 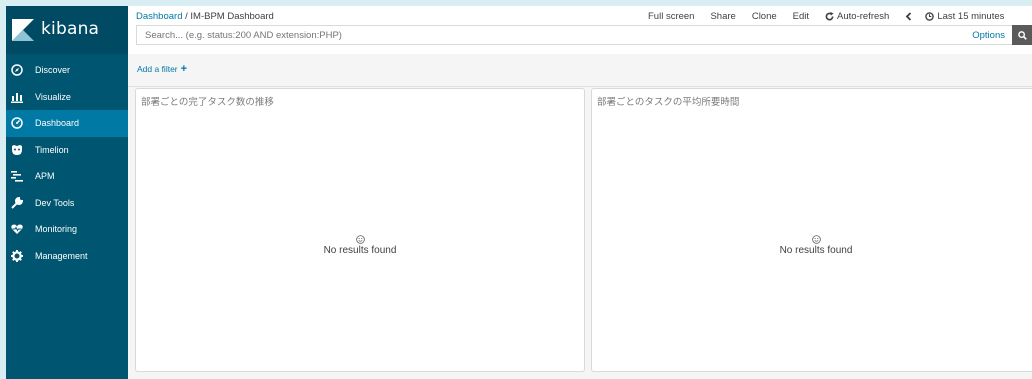 What do you see at coordinates (70, 29) in the screenshot?
I see `logo-text: kibana` at bounding box center [70, 29].